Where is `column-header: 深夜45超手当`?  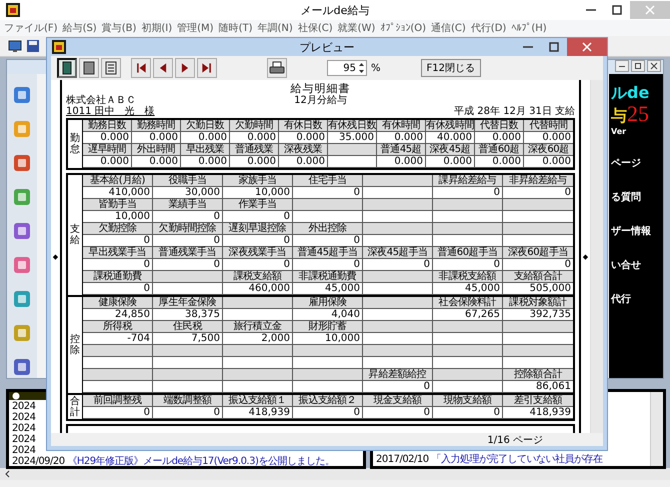
column-header: 深夜45超手当 is located at coordinates (398, 253).